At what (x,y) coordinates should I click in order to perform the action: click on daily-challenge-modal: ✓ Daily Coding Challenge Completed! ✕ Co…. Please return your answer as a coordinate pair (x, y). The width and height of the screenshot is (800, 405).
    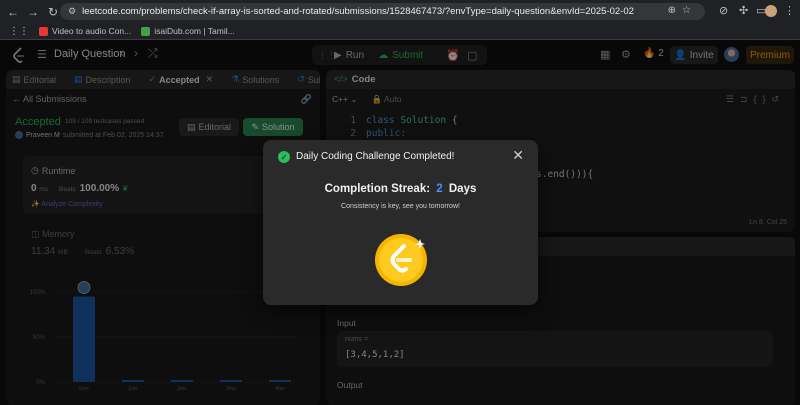
    Looking at the image, I should click on (400, 222).